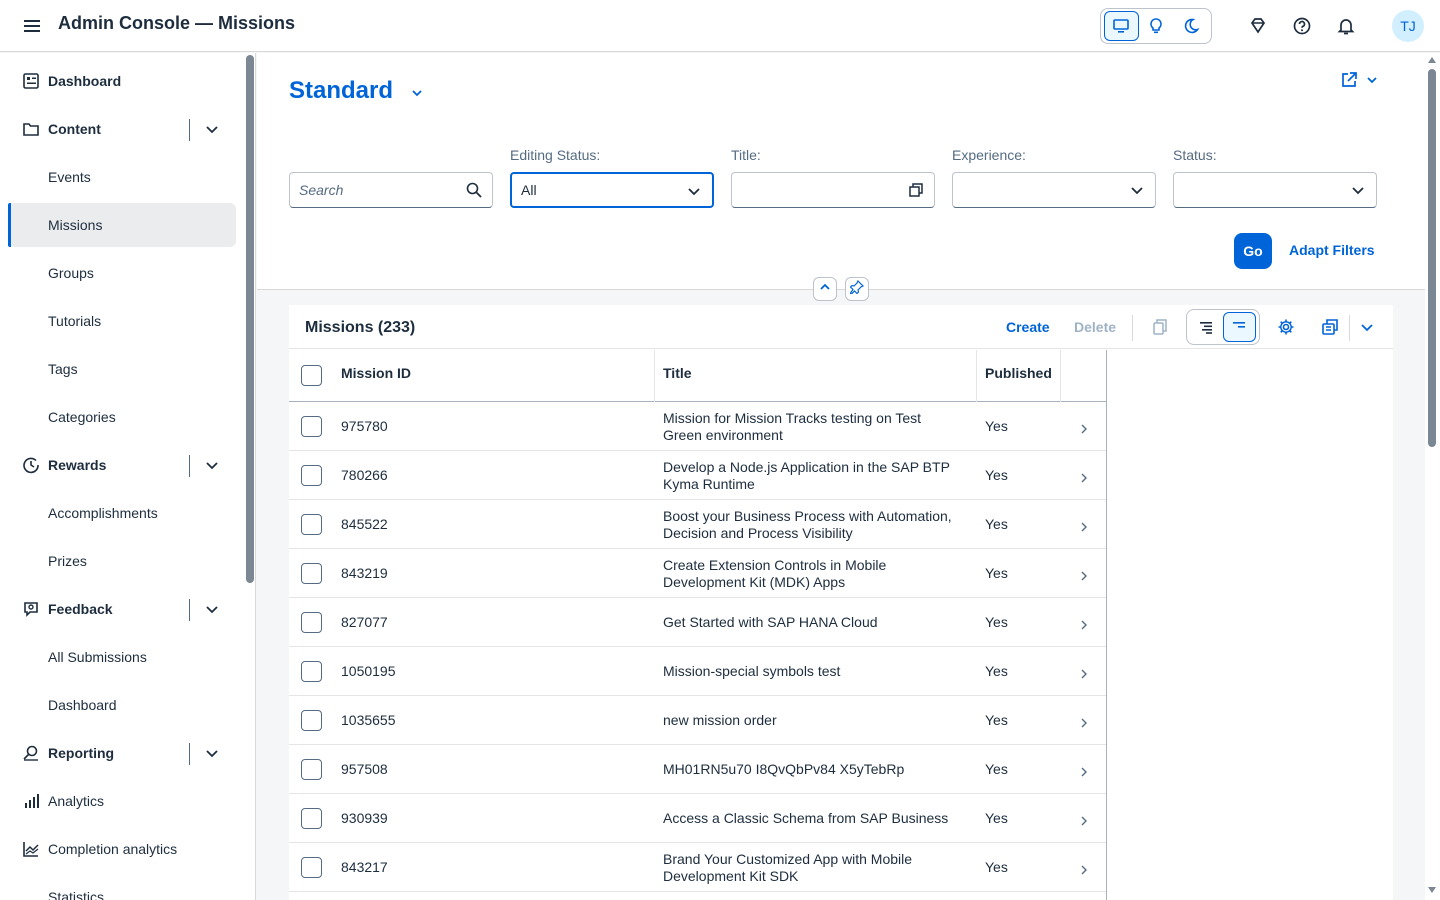 The height and width of the screenshot is (900, 1440). I want to click on nav-item-rewards: Rewards, so click(122, 465).